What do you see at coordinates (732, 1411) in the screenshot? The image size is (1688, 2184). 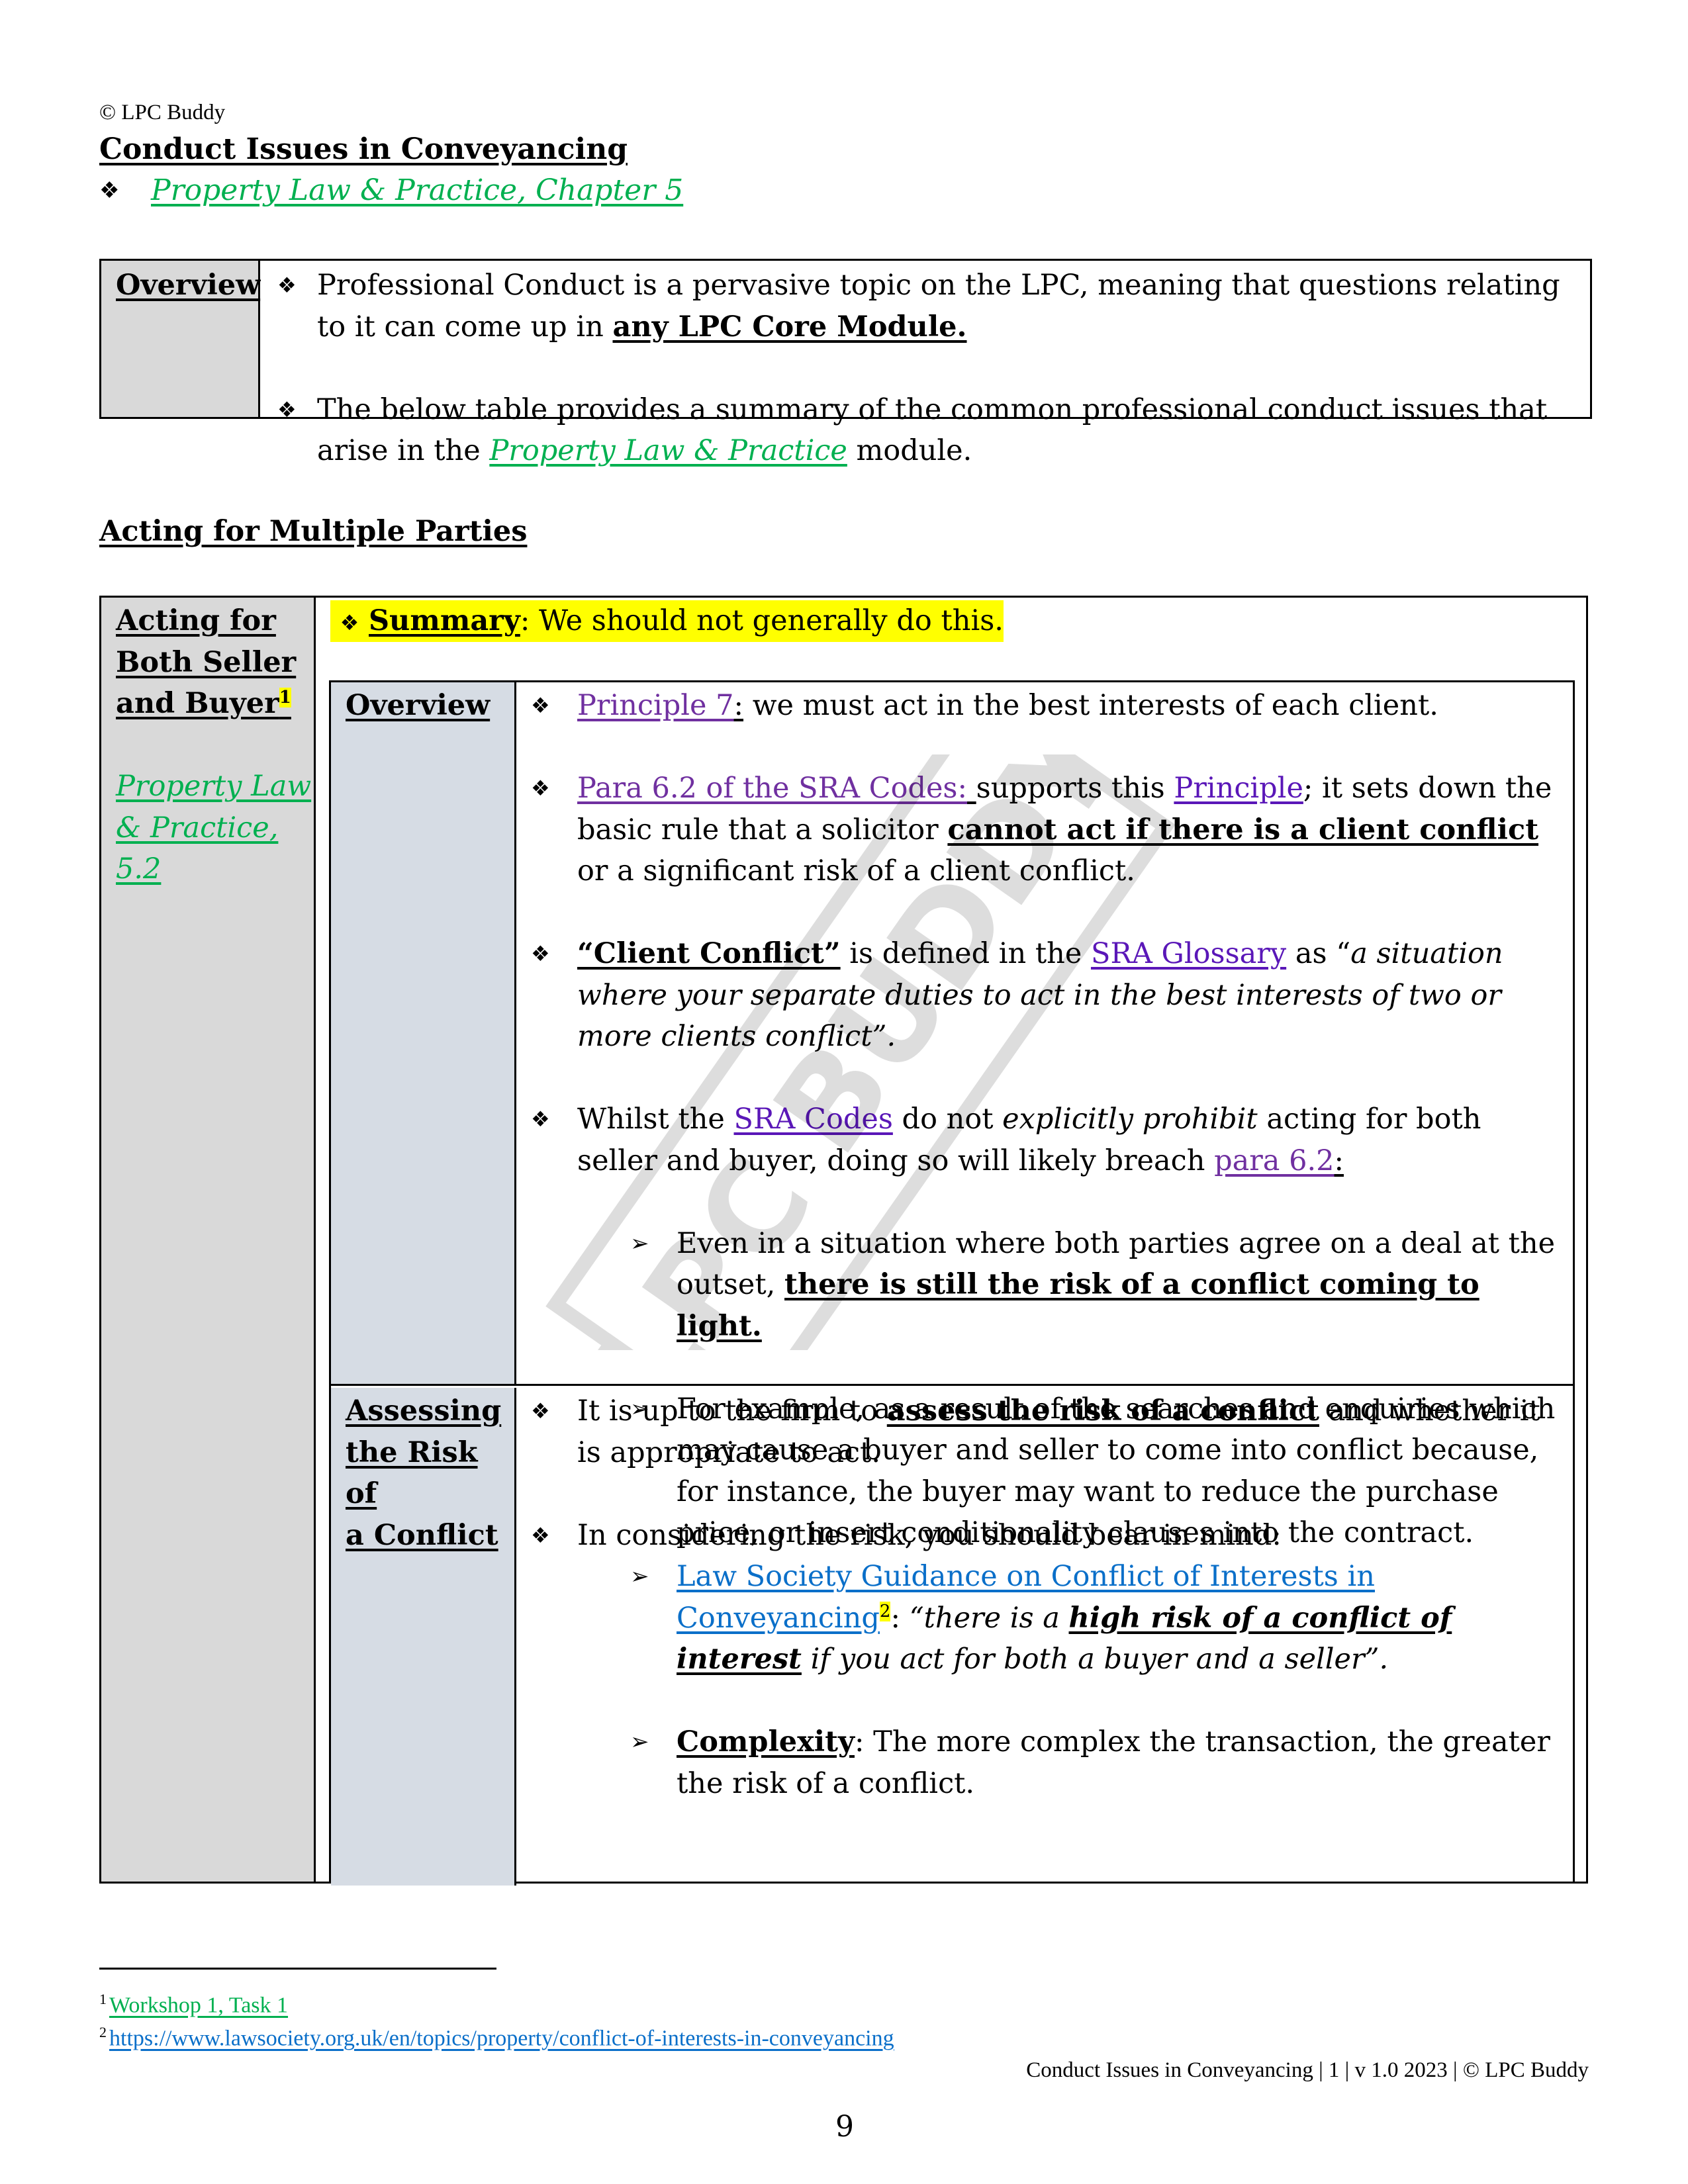 I see `text: It is up to the firm to` at bounding box center [732, 1411].